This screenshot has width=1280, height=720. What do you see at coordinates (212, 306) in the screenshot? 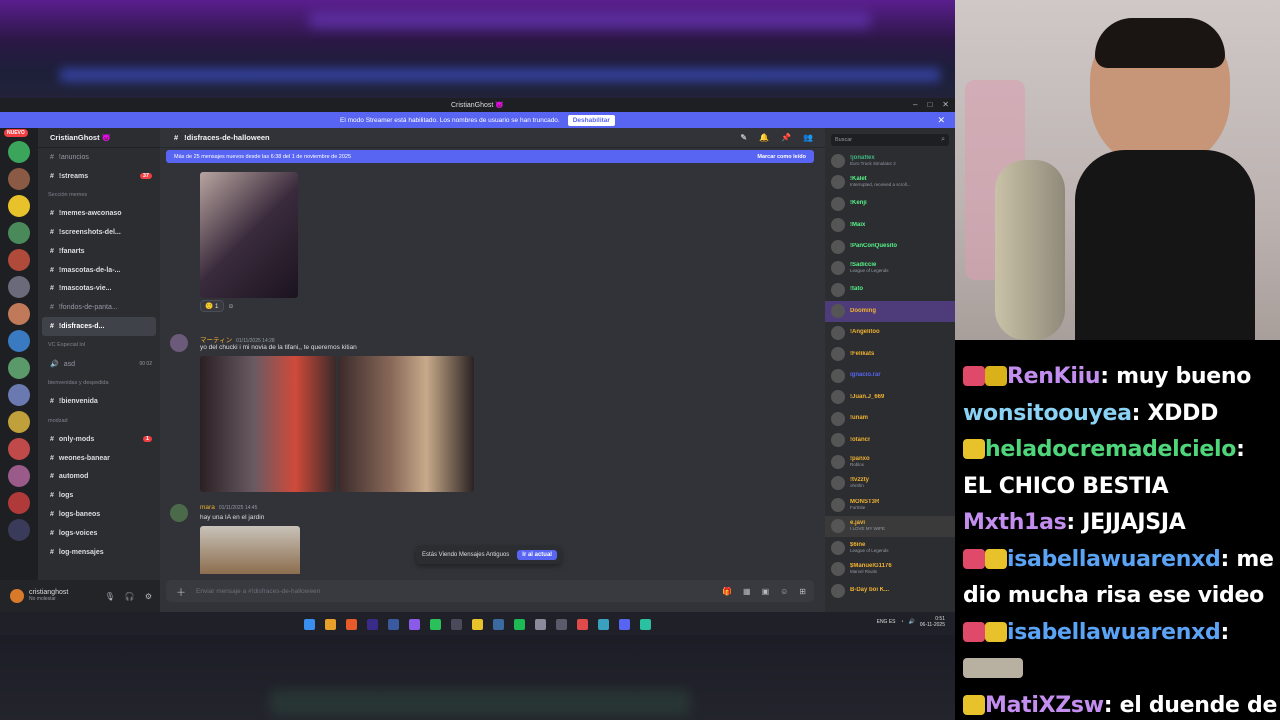
I see `reaction-button: 🙂 1` at bounding box center [212, 306].